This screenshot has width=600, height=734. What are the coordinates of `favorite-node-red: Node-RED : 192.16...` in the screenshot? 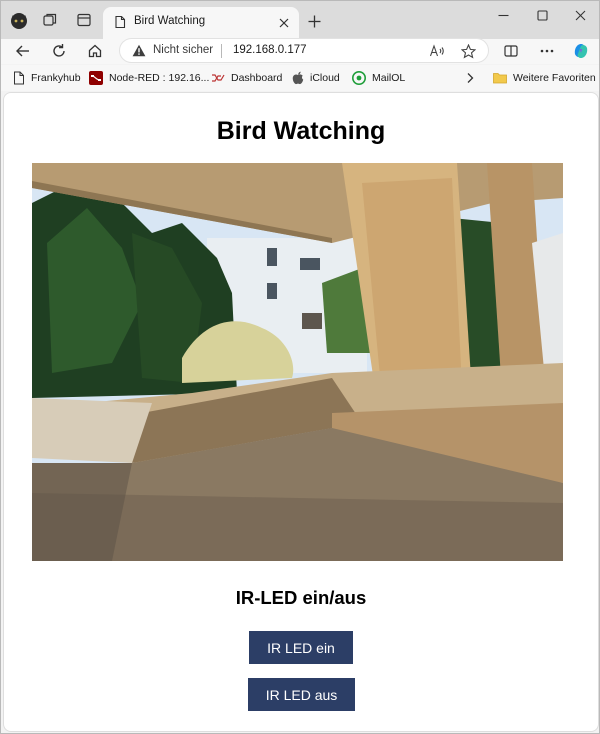 It's located at (149, 78).